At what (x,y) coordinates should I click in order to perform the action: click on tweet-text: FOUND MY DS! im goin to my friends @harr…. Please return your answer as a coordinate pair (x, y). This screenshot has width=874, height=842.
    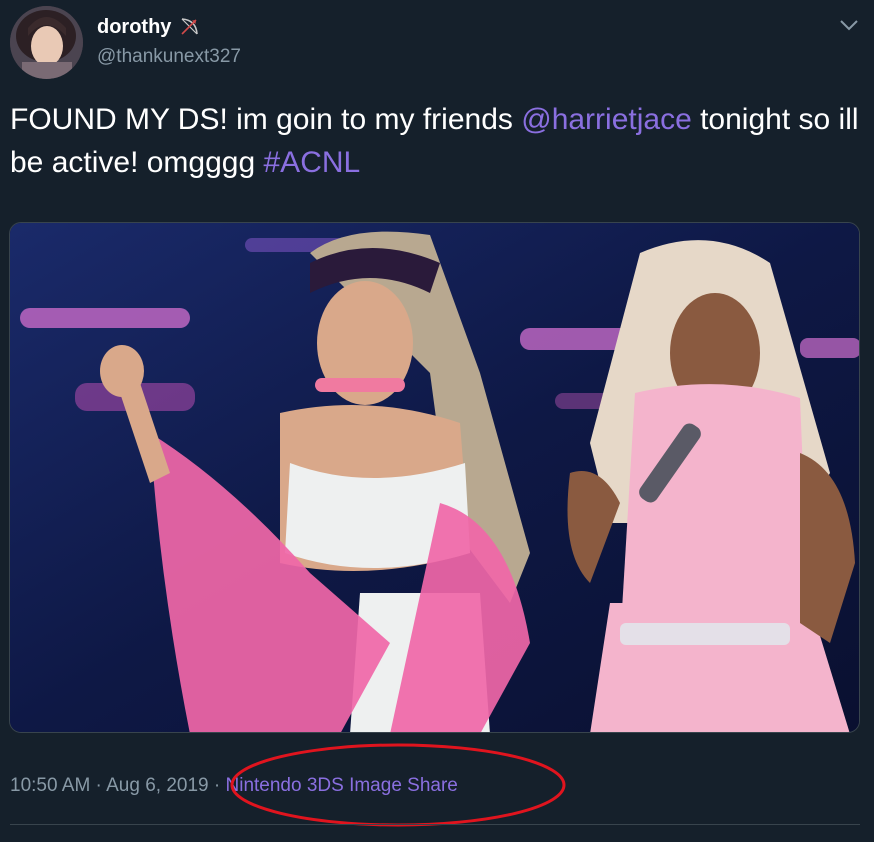
    Looking at the image, I should click on (435, 141).